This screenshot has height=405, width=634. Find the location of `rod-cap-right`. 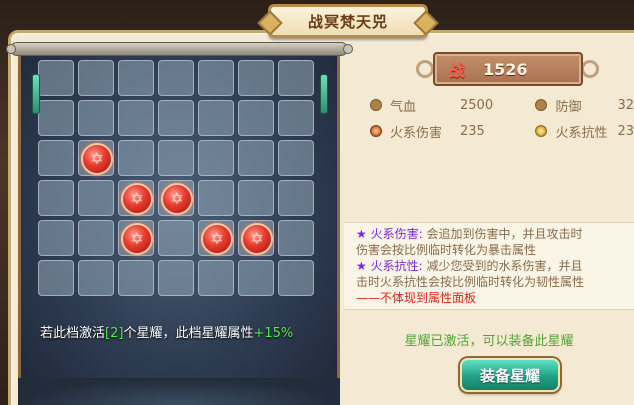

rod-cap-right is located at coordinates (348, 49).